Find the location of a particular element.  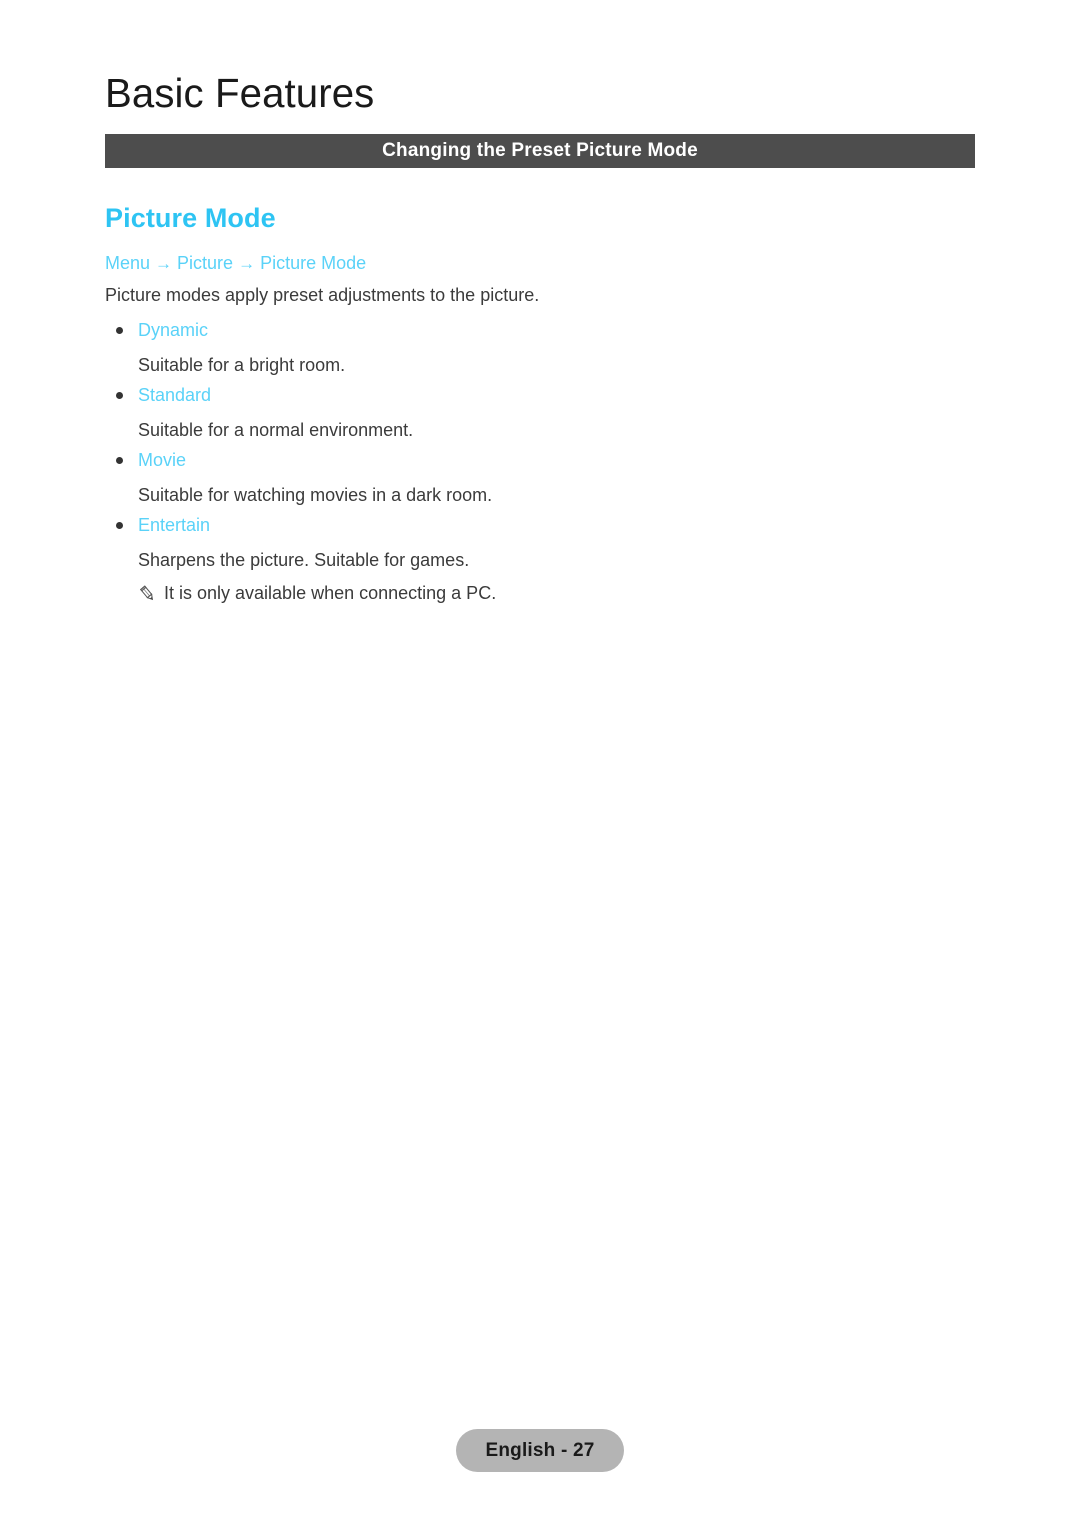

mode-name-row: Dynamic is located at coordinates (505, 330).